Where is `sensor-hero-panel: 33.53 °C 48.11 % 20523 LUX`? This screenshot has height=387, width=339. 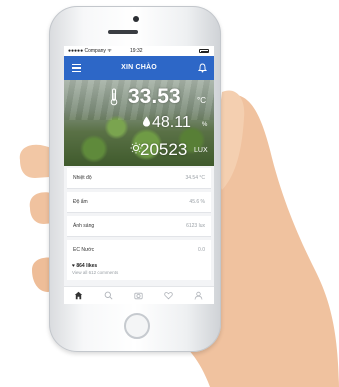
sensor-hero-panel: 33.53 °C 48.11 % 20523 LUX is located at coordinates (139, 123).